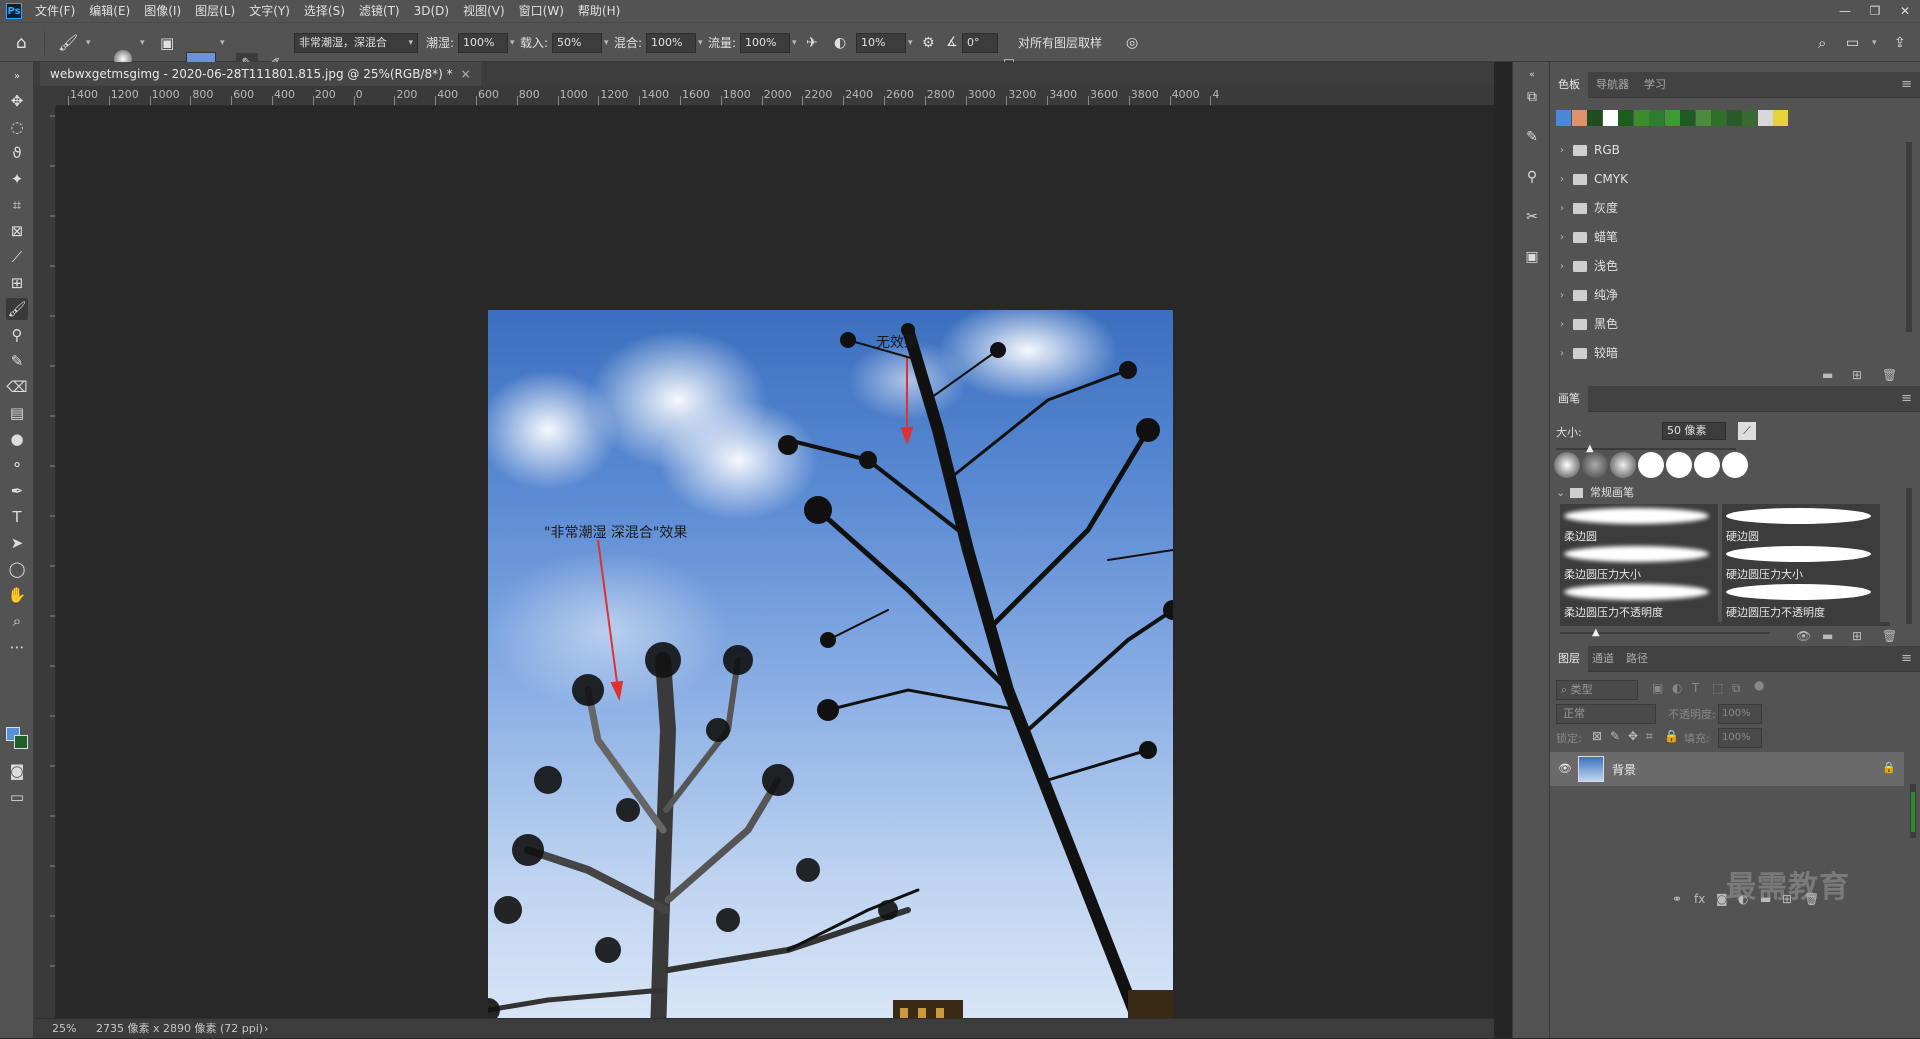 This screenshot has width=1920, height=1039. What do you see at coordinates (1699, 899) in the screenshot?
I see `fx-icon: fx` at bounding box center [1699, 899].